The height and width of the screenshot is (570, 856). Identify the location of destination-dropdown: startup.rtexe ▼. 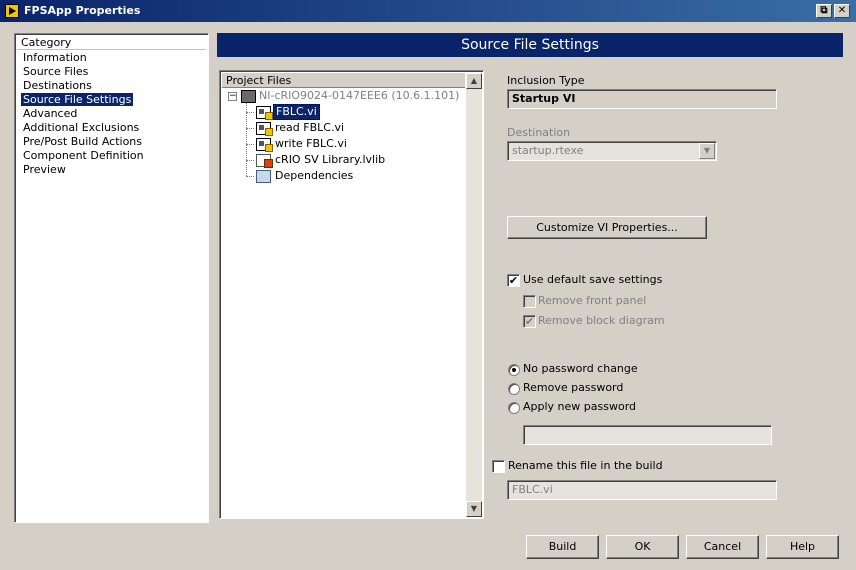
(612, 151).